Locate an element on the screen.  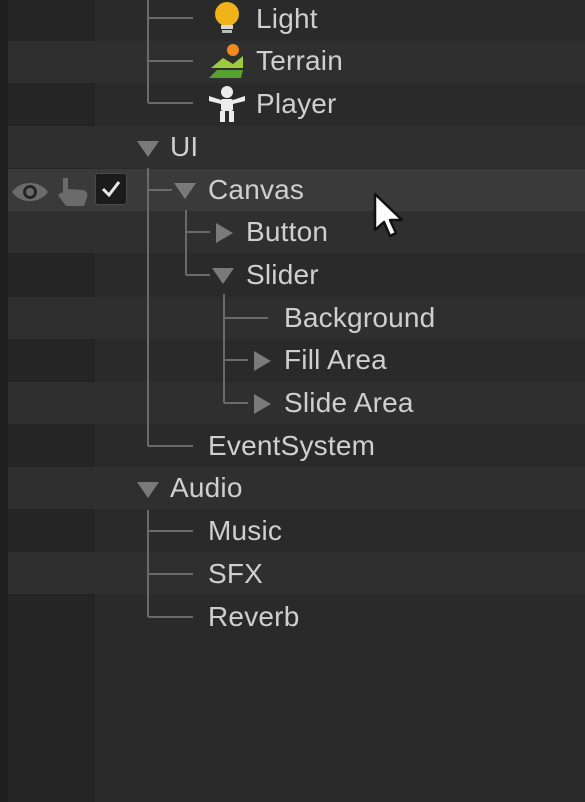
row-bg-ui is located at coordinates (296, 147).